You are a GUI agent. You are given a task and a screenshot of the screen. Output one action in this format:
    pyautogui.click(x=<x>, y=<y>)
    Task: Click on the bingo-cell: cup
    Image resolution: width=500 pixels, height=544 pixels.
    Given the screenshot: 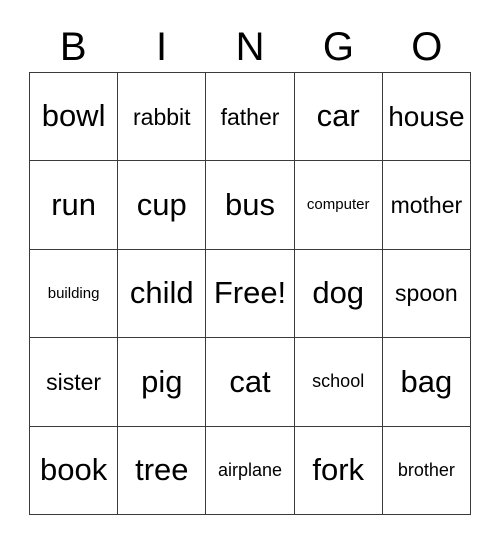 What is the action you would take?
    pyautogui.click(x=162, y=205)
    